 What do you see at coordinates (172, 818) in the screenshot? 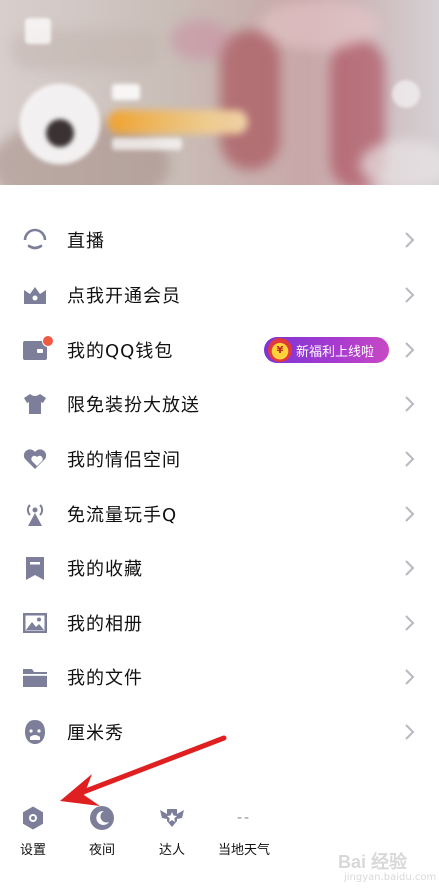
I see `winged-badge-icon` at bounding box center [172, 818].